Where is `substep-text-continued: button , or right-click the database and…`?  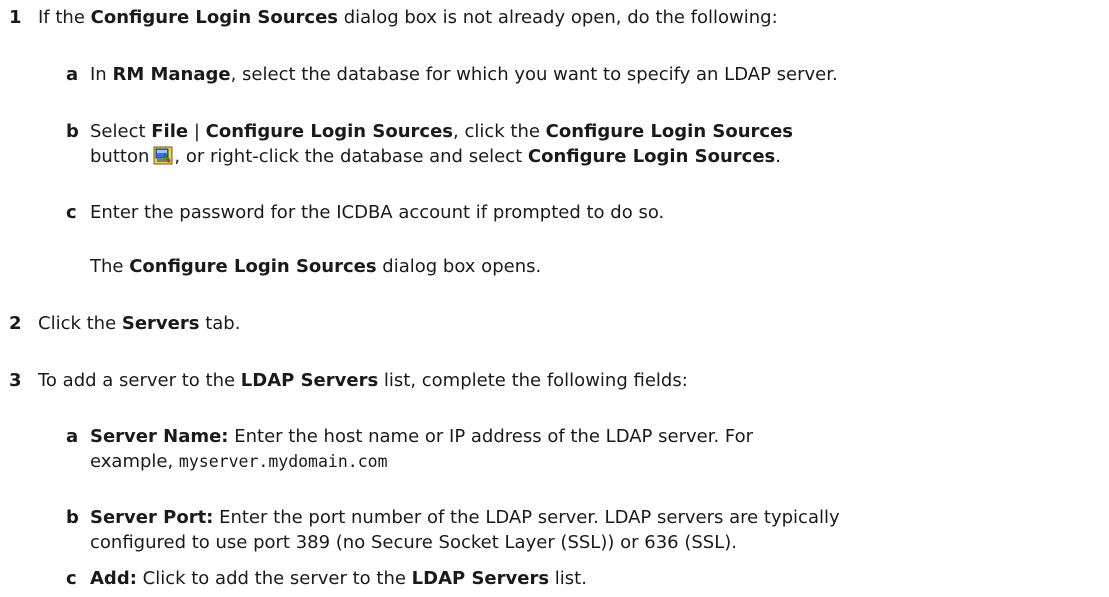
substep-text-continued: button , or right-click the database and… is located at coordinates (436, 156).